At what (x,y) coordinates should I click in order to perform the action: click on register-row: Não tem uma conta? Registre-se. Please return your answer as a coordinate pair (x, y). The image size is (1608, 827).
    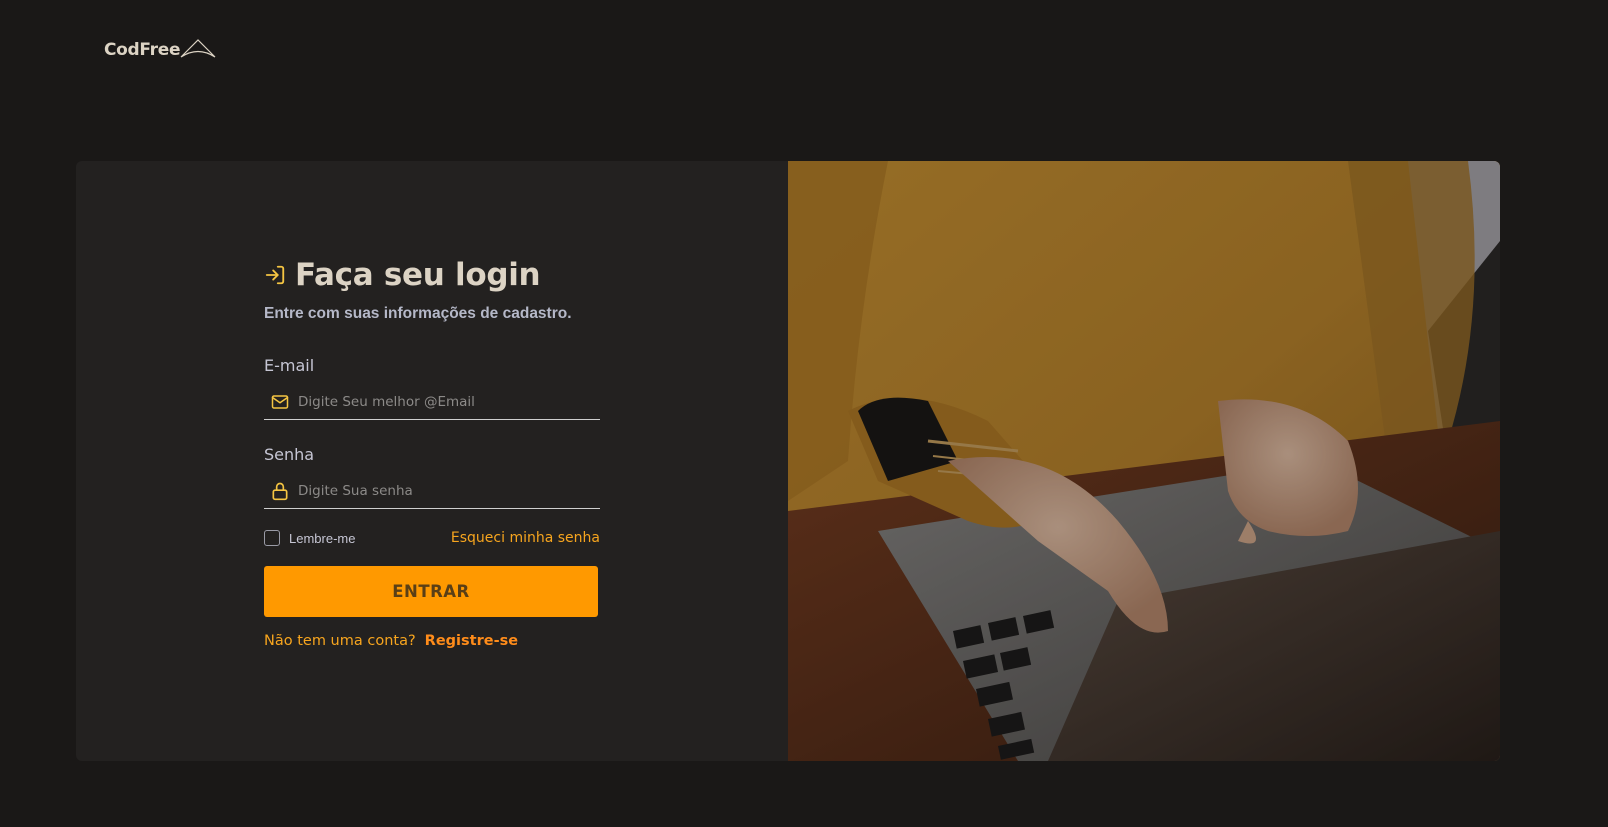
    Looking at the image, I should click on (432, 641).